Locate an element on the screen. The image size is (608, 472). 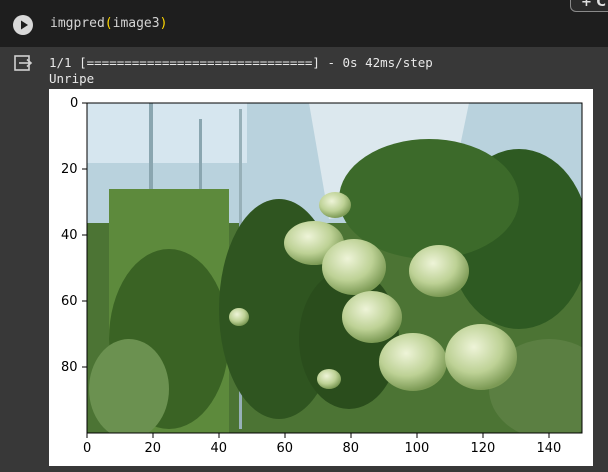
y-tick-label: 40 is located at coordinates (69, 235).